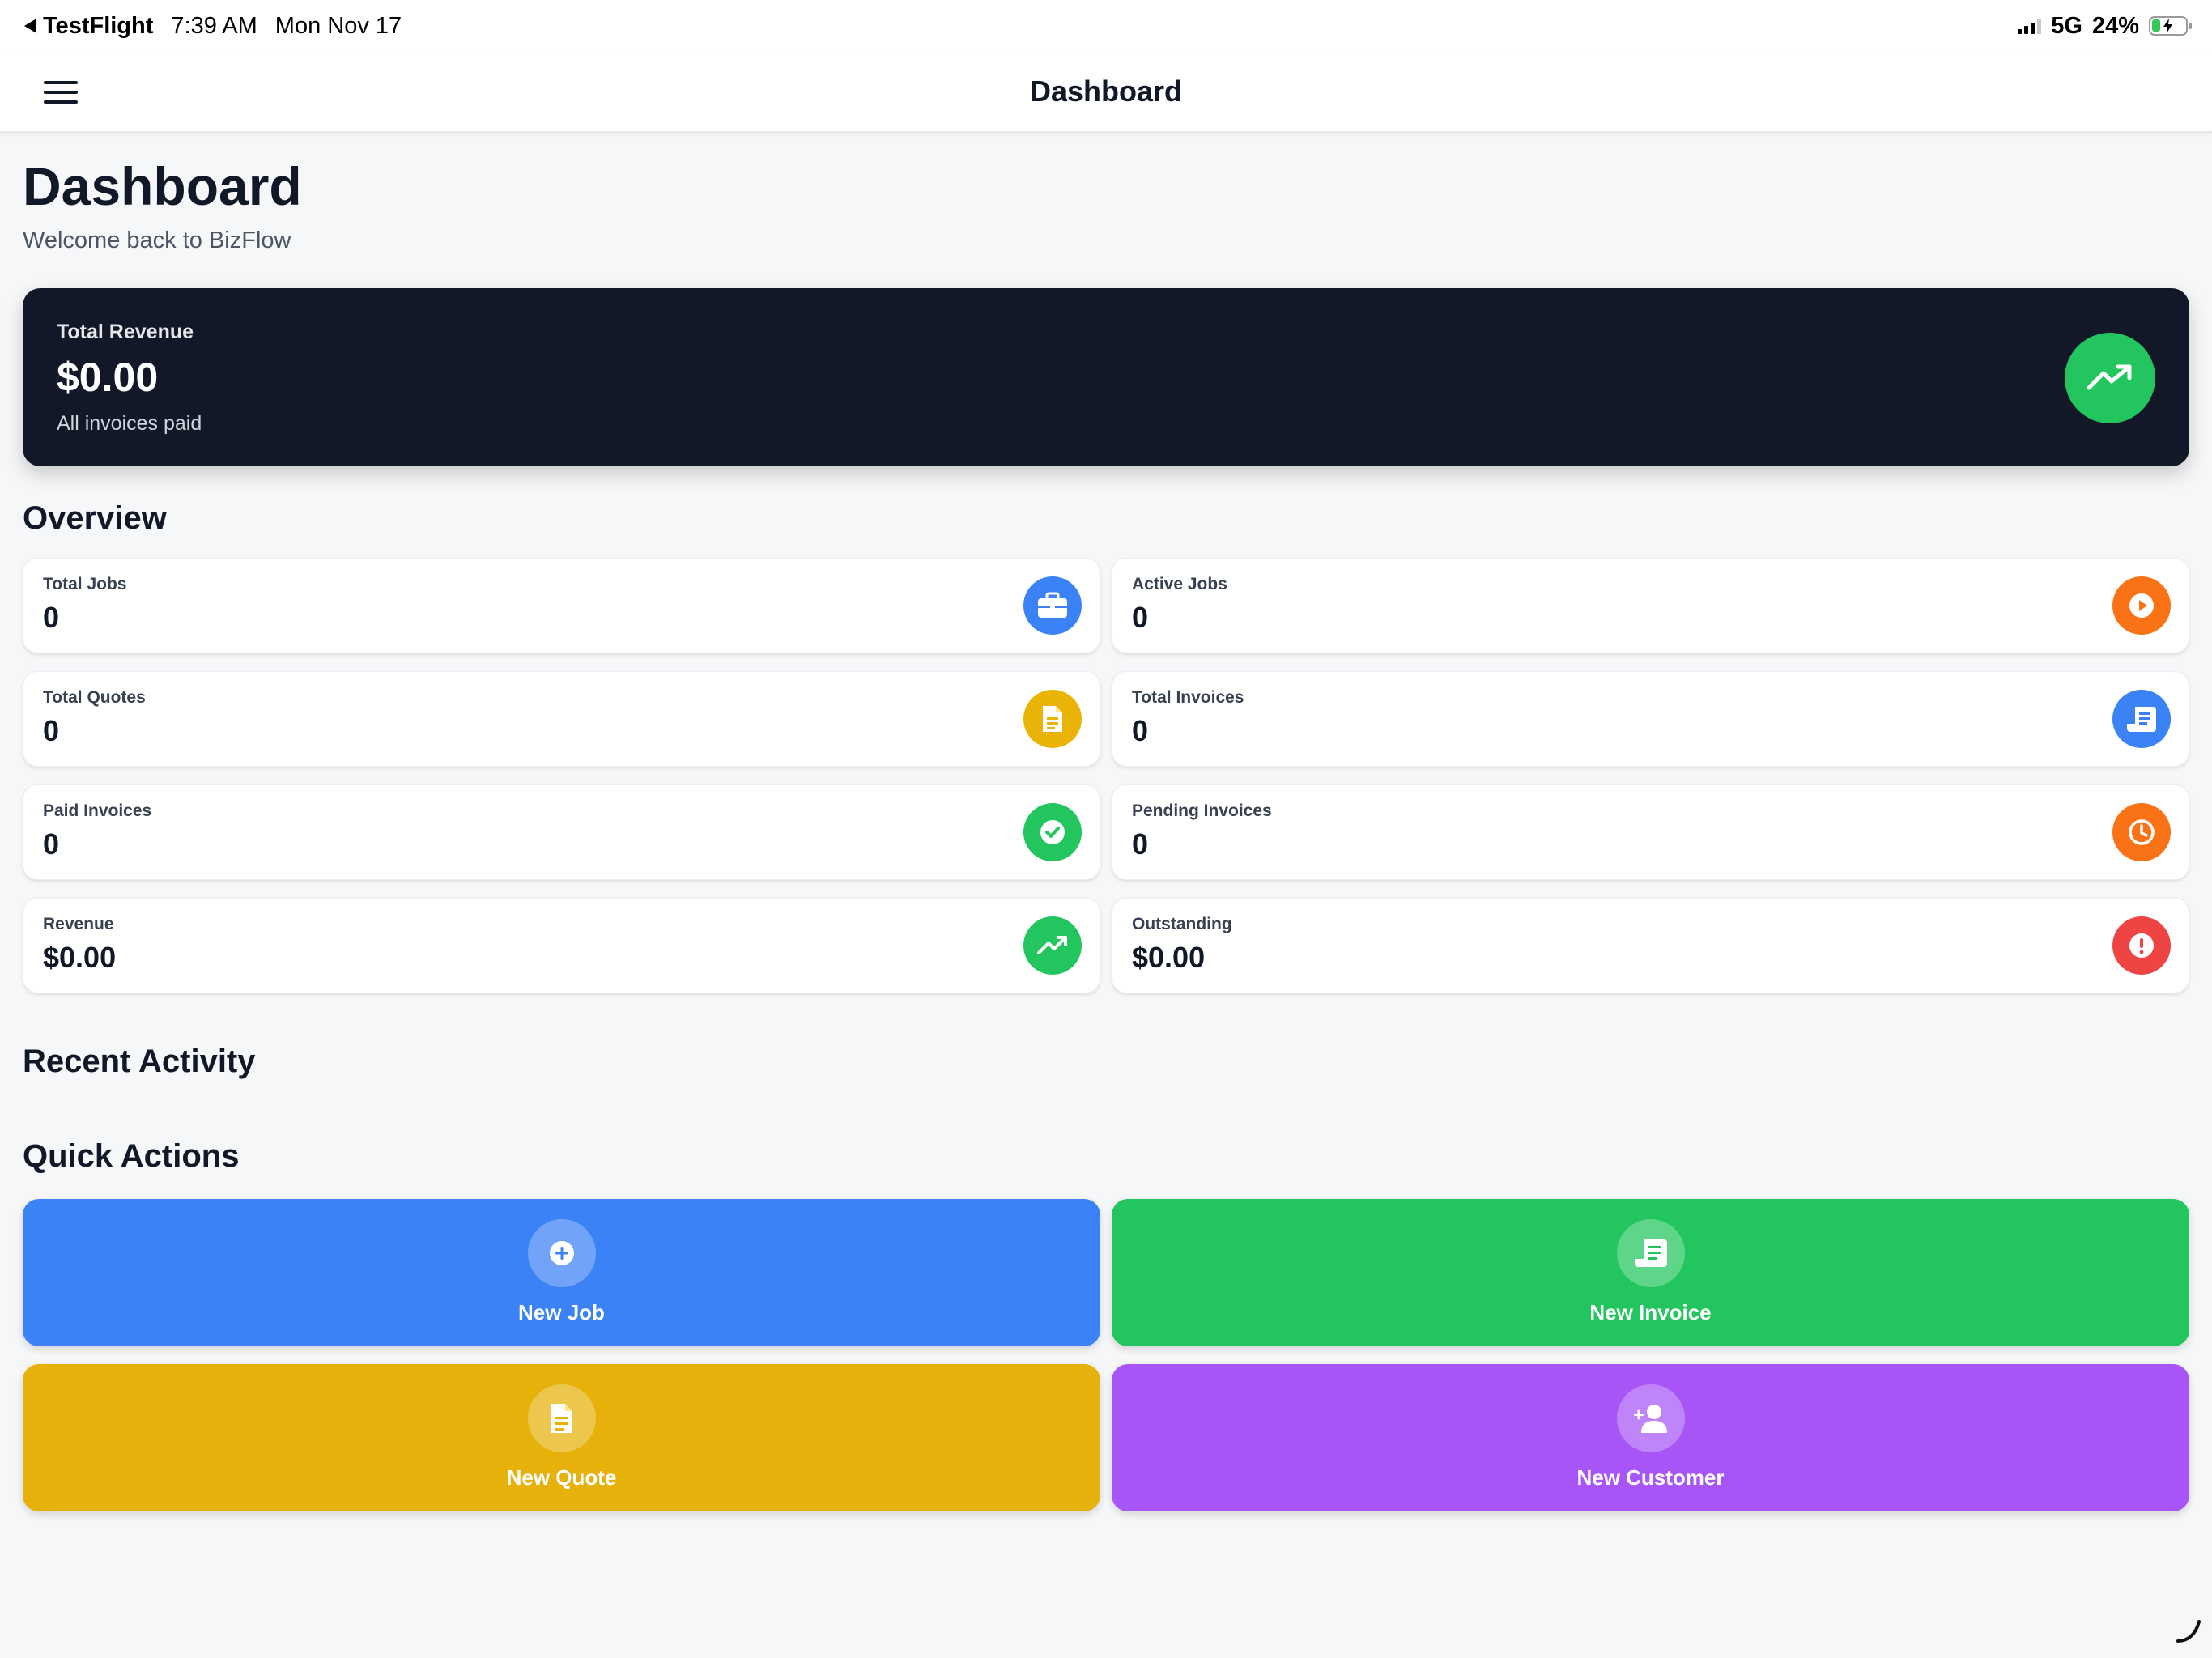  Describe the element at coordinates (1650, 945) in the screenshot. I see `stat-card-outstanding: Outstanding $0.00` at that location.